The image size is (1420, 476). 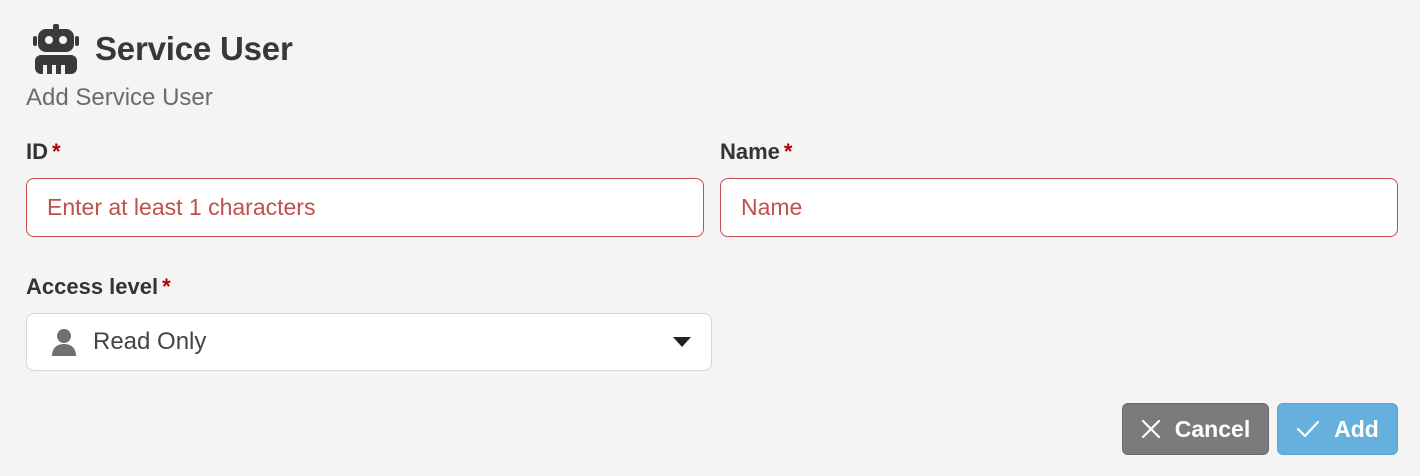 What do you see at coordinates (1212, 428) in the screenshot?
I see `cancel-button-label: Cancel` at bounding box center [1212, 428].